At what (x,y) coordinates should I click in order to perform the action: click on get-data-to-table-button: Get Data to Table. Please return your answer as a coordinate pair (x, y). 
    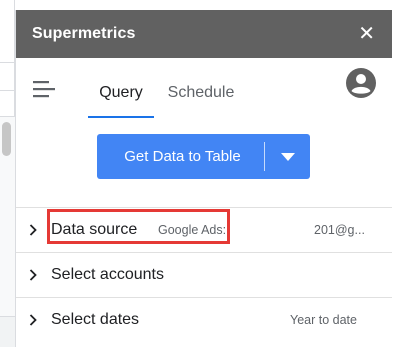
    Looking at the image, I should click on (180, 156).